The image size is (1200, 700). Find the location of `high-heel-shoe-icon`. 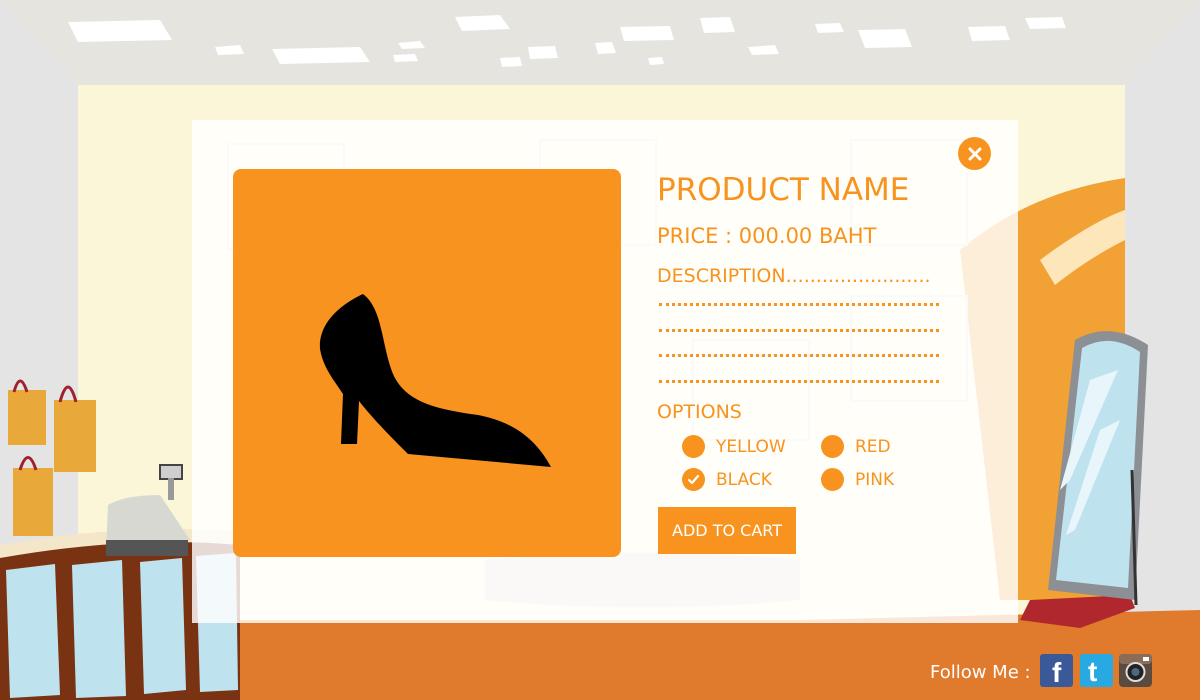

high-heel-shoe-icon is located at coordinates (435, 380).